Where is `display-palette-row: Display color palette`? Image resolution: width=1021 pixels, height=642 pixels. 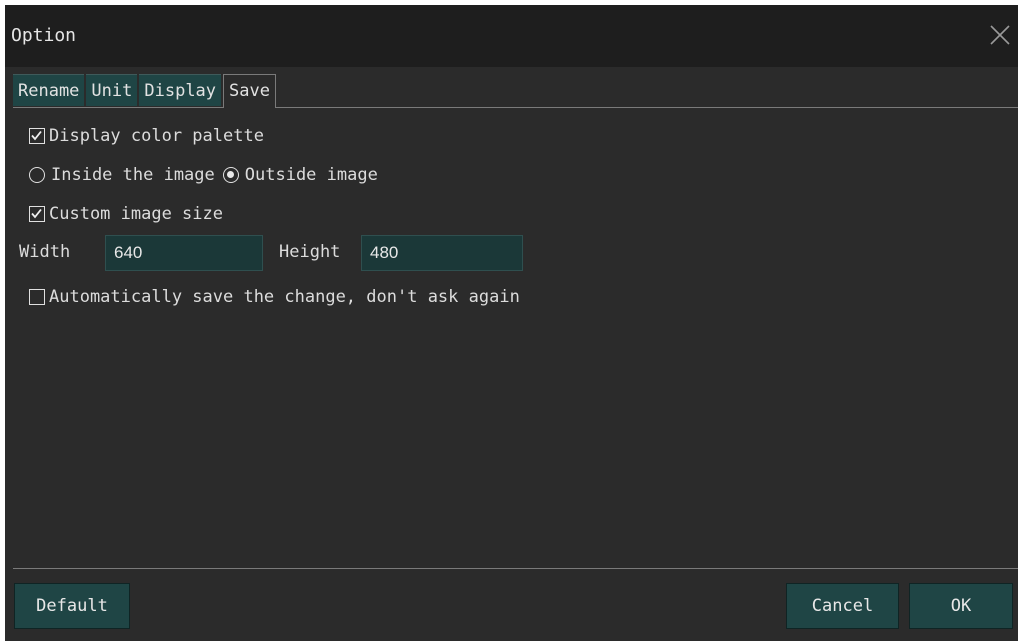 display-palette-row: Display color palette is located at coordinates (146, 136).